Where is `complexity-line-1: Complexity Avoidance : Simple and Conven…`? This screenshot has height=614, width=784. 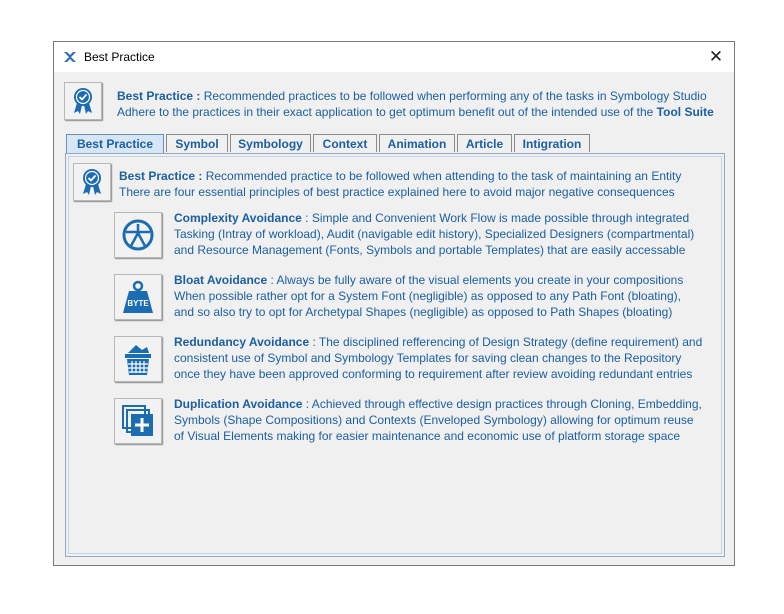
complexity-line-1: Complexity Avoidance : Simple and Conven… is located at coordinates (431, 218).